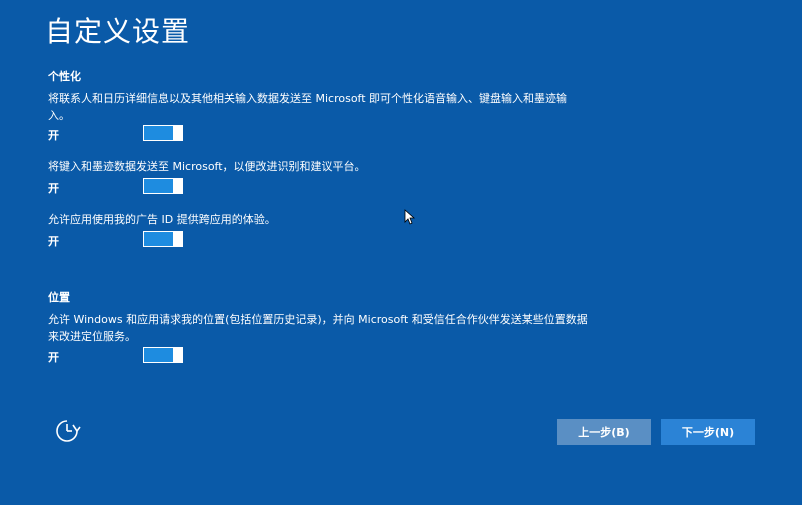  I want to click on toggle-contacts-calendar, so click(163, 133).